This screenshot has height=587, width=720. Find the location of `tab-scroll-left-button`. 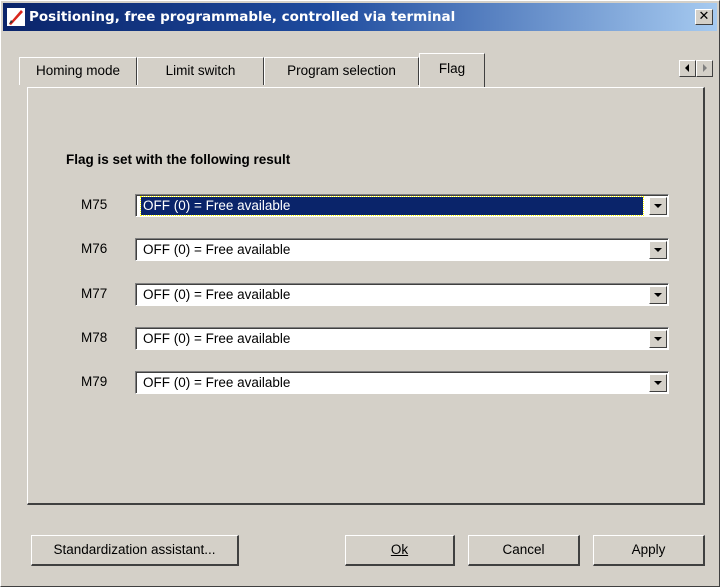

tab-scroll-left-button is located at coordinates (687, 68).